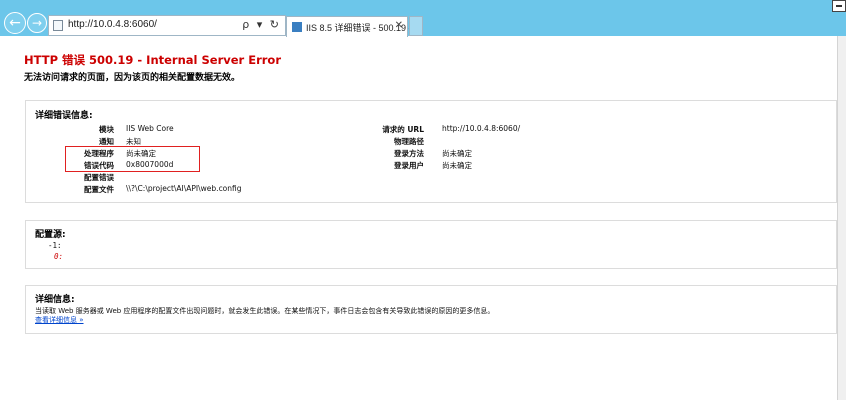 This screenshot has height=400, width=846. I want to click on new-tab-button, so click(416, 26).